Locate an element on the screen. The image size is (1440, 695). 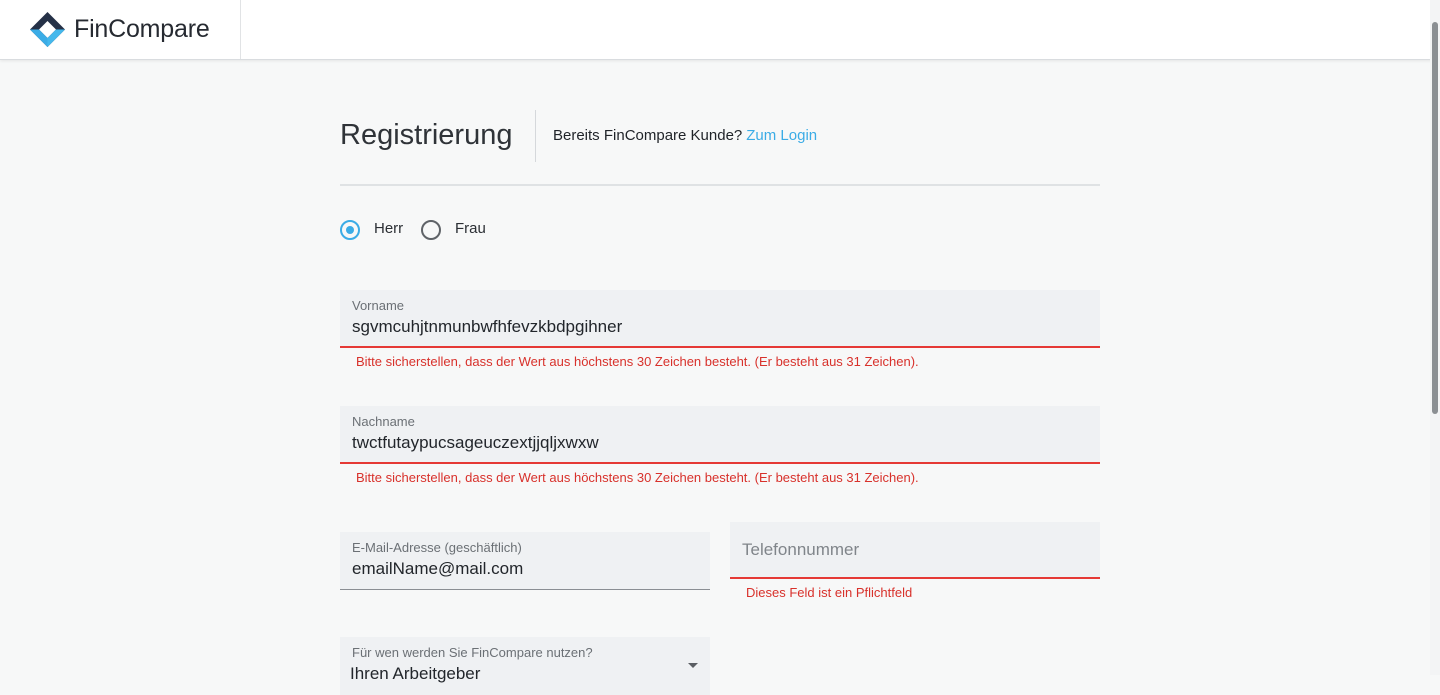
chevron-down-icon is located at coordinates (693, 665).